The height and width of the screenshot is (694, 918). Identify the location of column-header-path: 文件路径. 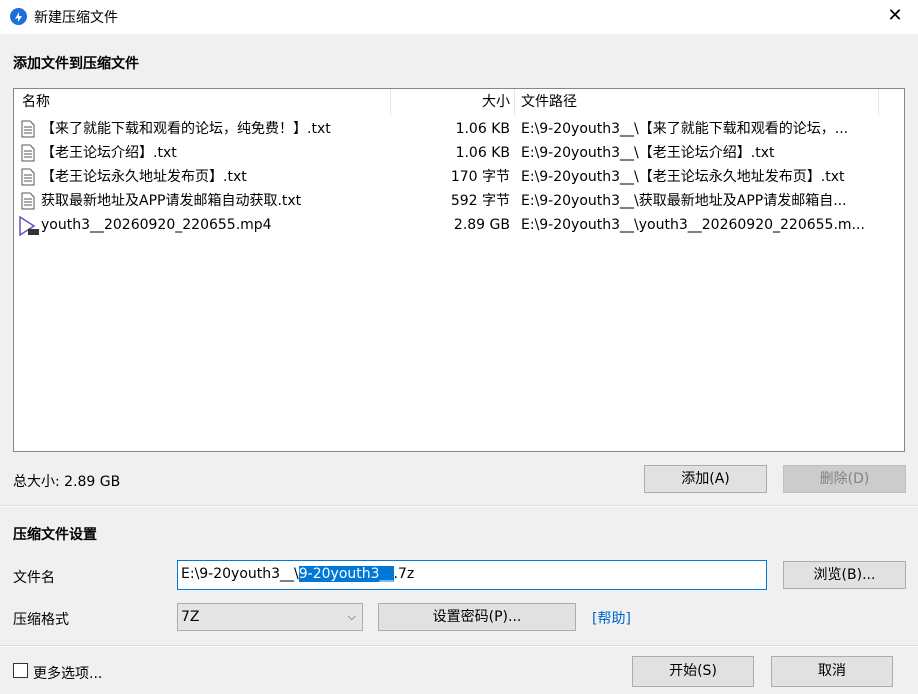
(549, 102).